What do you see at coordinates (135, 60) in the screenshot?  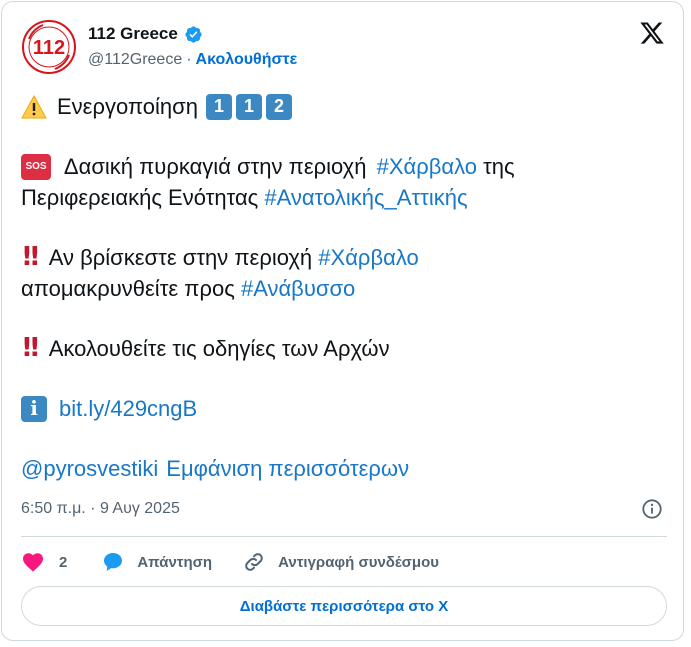 I see `handle: @112Greece` at bounding box center [135, 60].